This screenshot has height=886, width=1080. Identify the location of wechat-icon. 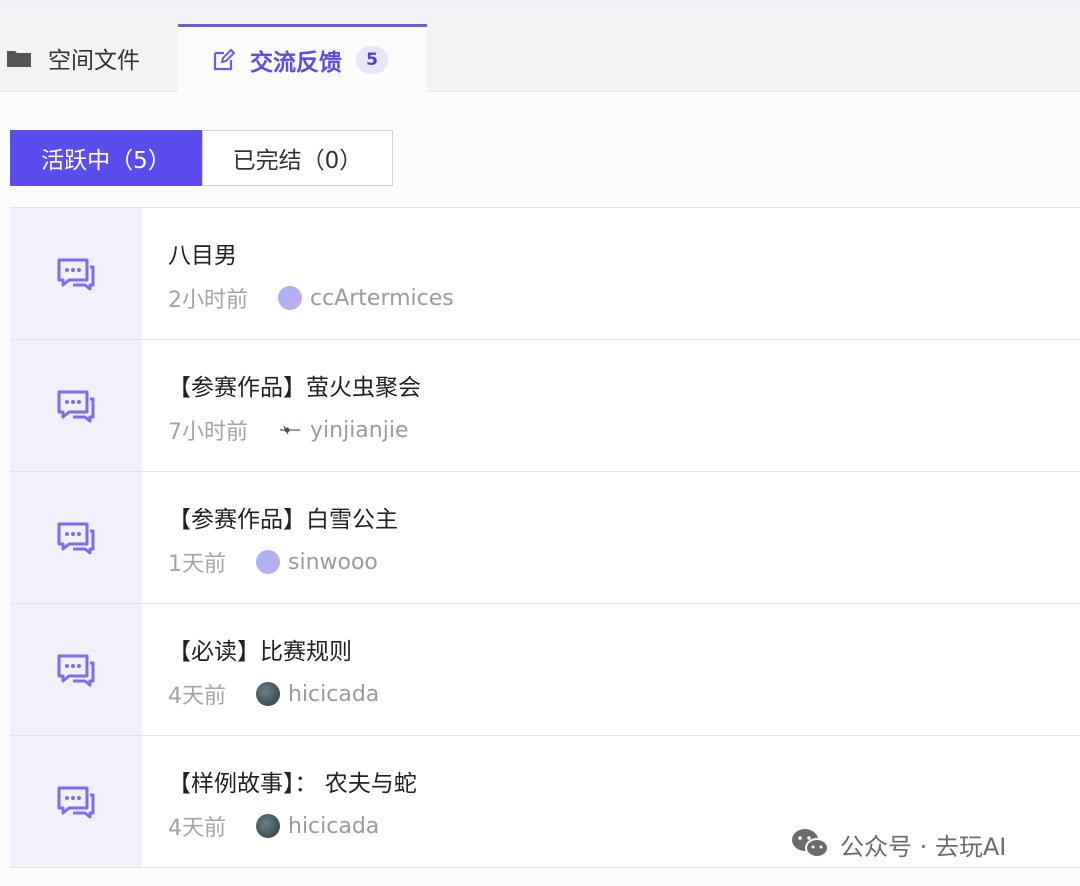
(810, 844).